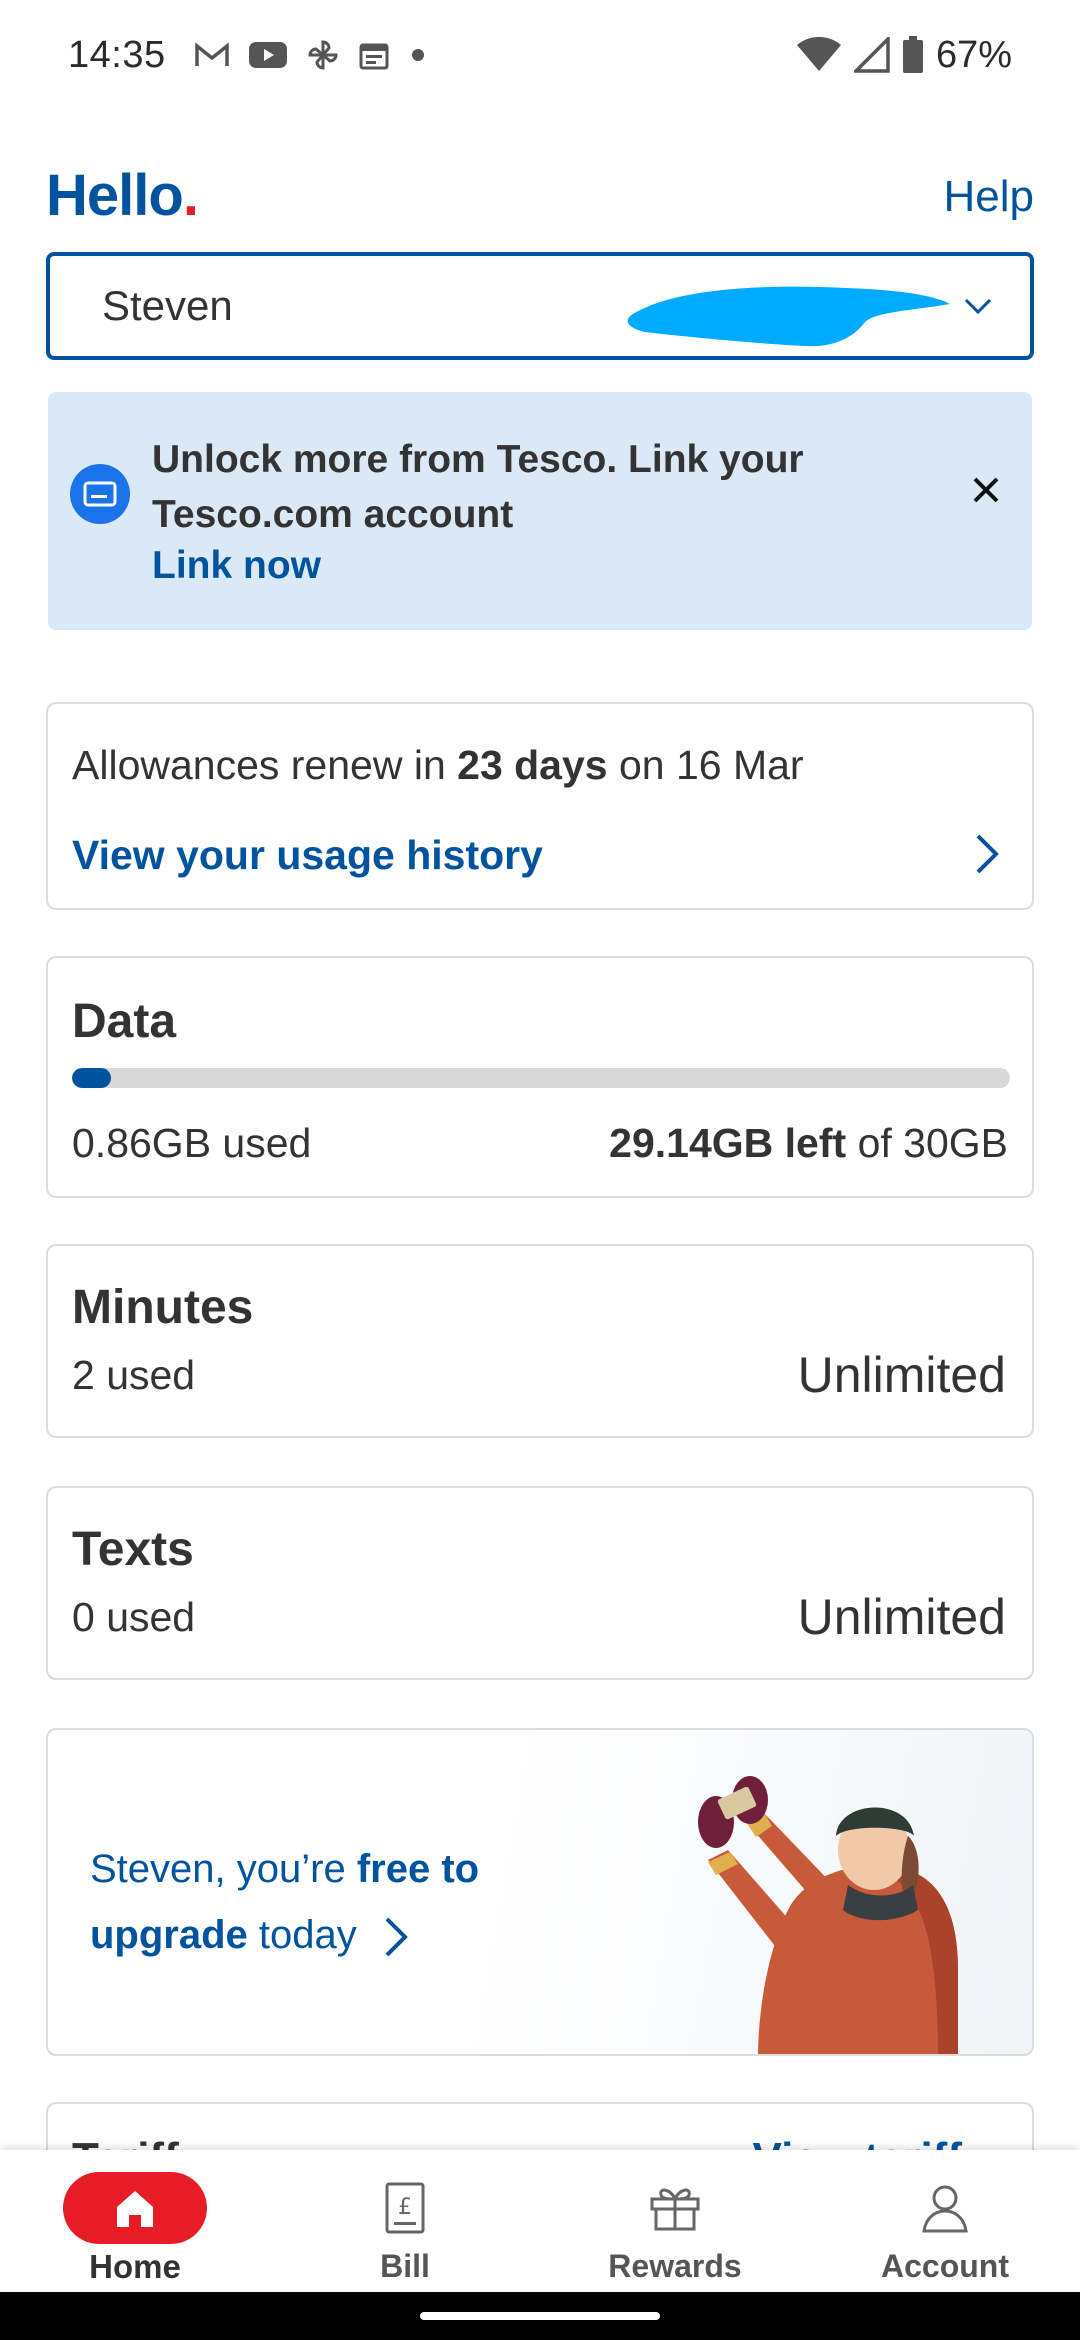 Image resolution: width=1080 pixels, height=2340 pixels. Describe the element at coordinates (978, 306) in the screenshot. I see `chevron-down-icon` at that location.